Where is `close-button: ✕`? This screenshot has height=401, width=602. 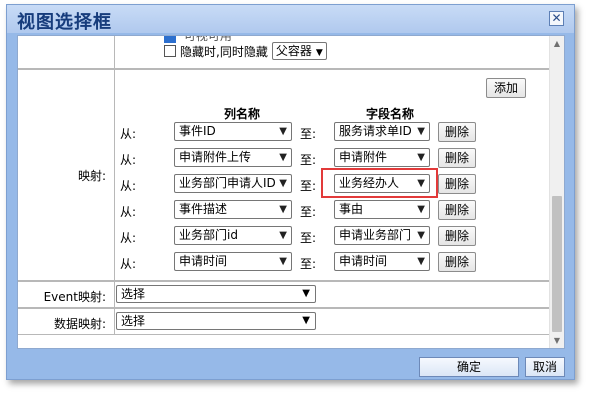
close-button: ✕ is located at coordinates (556, 18).